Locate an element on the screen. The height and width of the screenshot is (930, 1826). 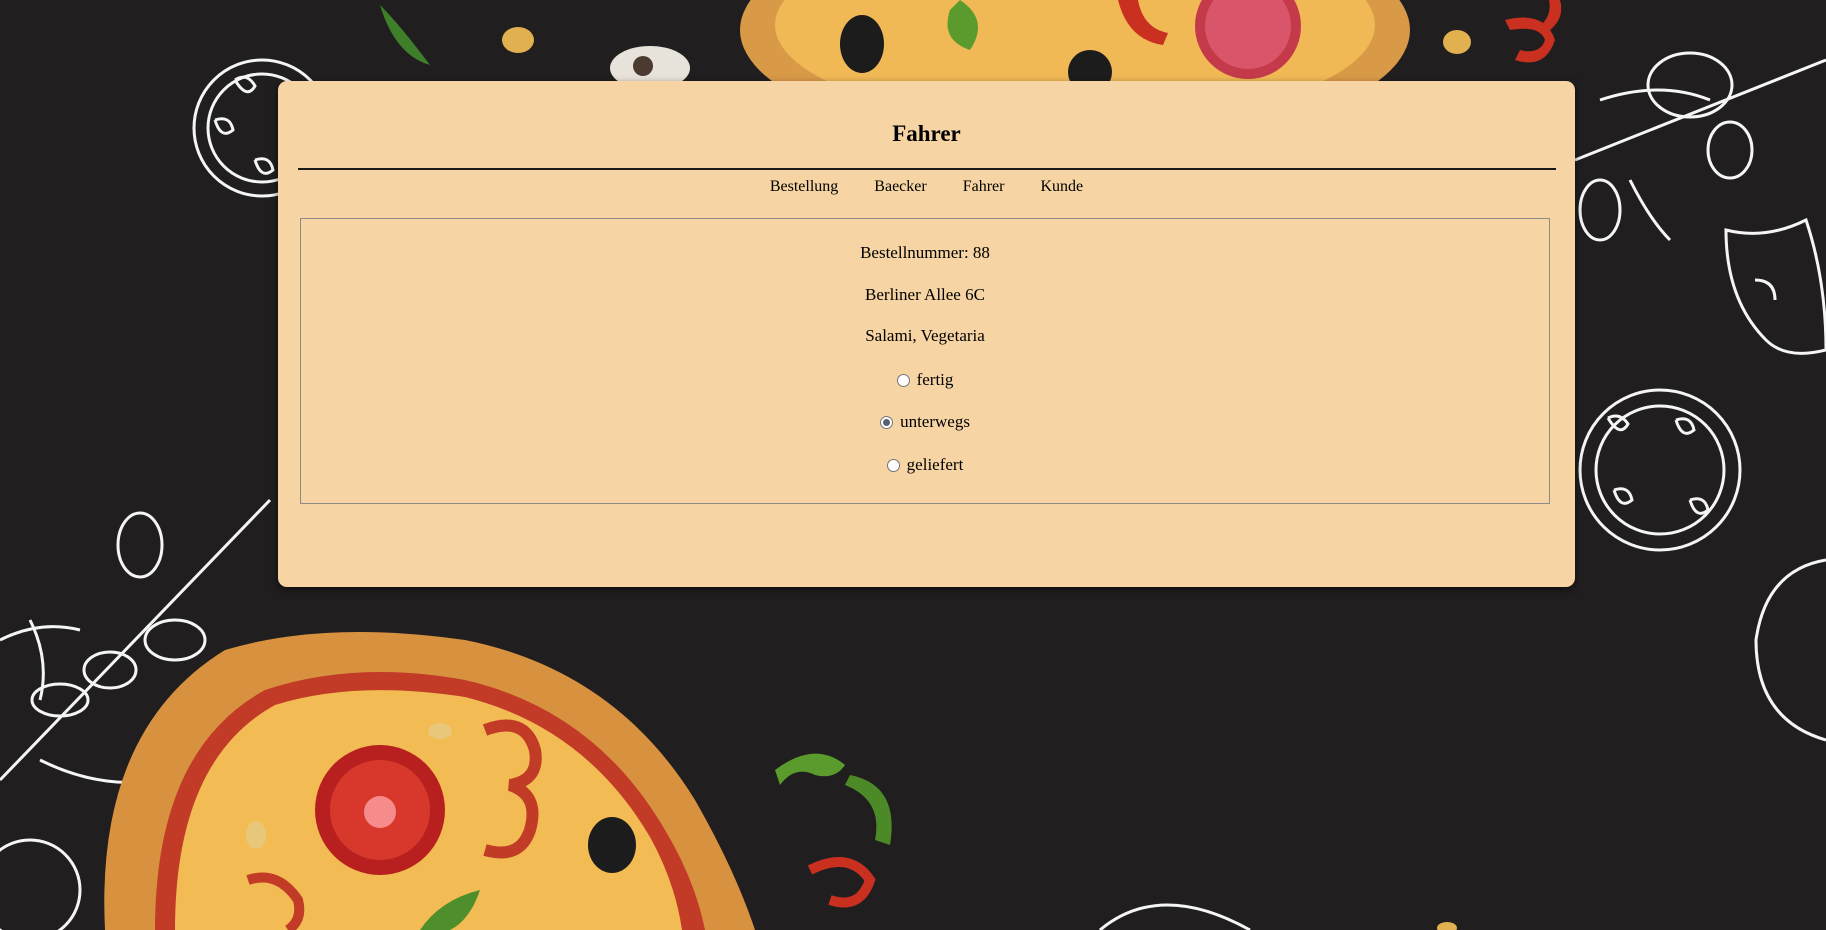
status-option-unterwegs: unterwegs is located at coordinates (925, 422).